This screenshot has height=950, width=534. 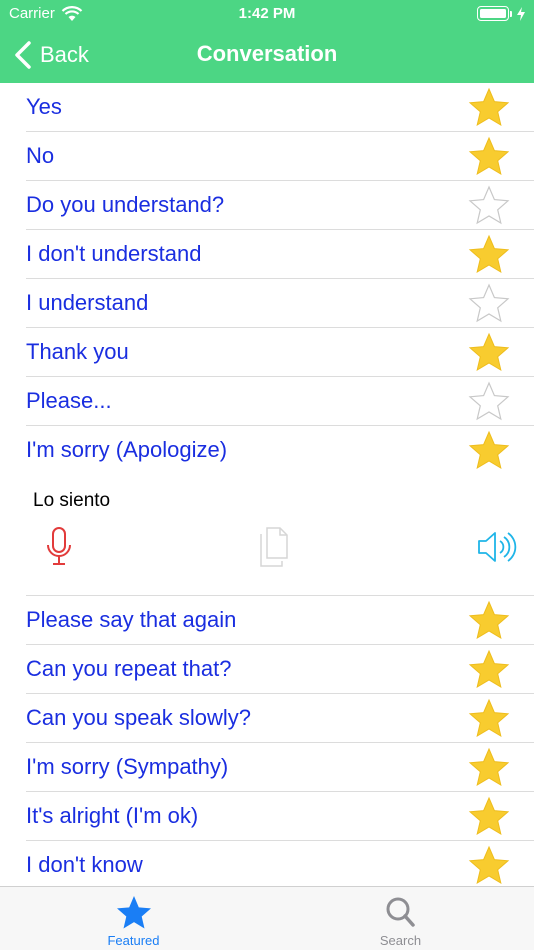 I want to click on charging-bolt-icon, so click(x=521, y=13).